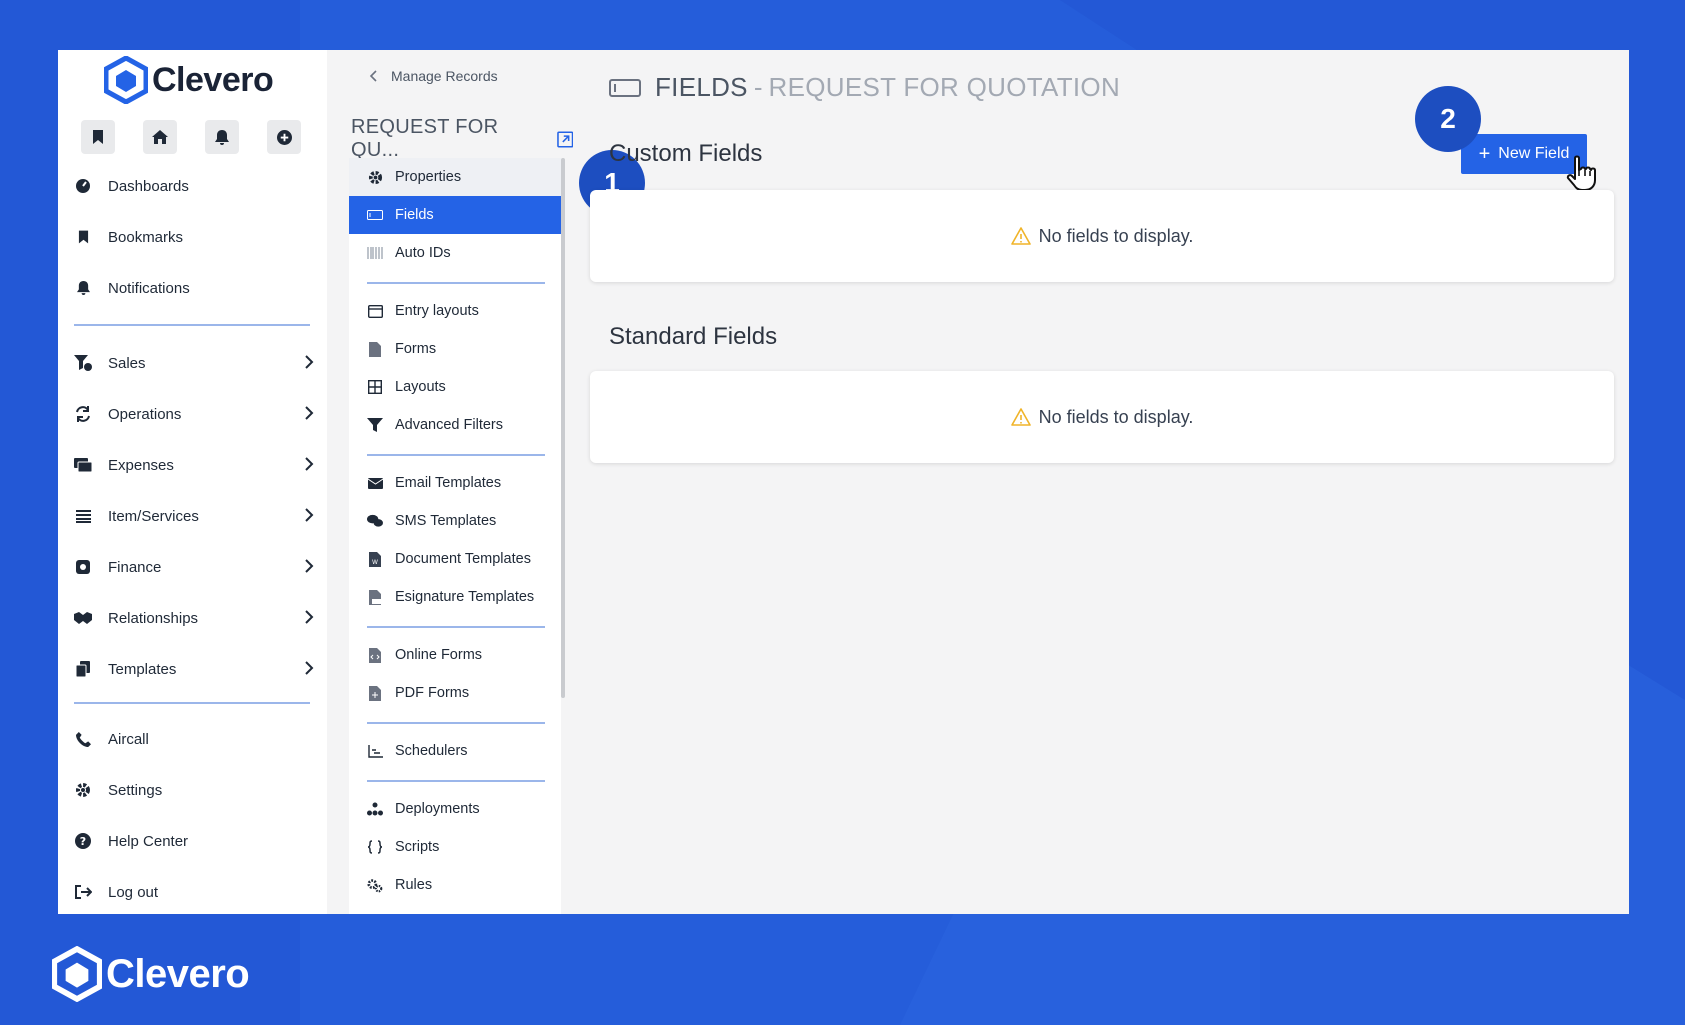 This screenshot has height=1025, width=1685. I want to click on step-badge-2: 2, so click(1448, 119).